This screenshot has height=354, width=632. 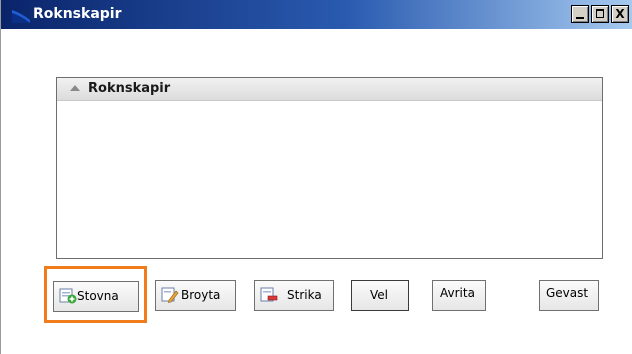 I want to click on select-button: Vel, so click(x=380, y=295).